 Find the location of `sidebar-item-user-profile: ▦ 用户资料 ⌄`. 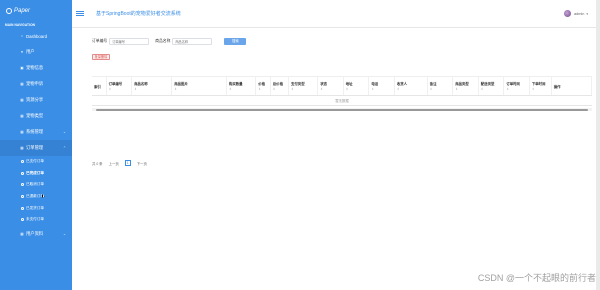

sidebar-item-user-profile: ▦ 用户资料 ⌄ is located at coordinates (36, 234).